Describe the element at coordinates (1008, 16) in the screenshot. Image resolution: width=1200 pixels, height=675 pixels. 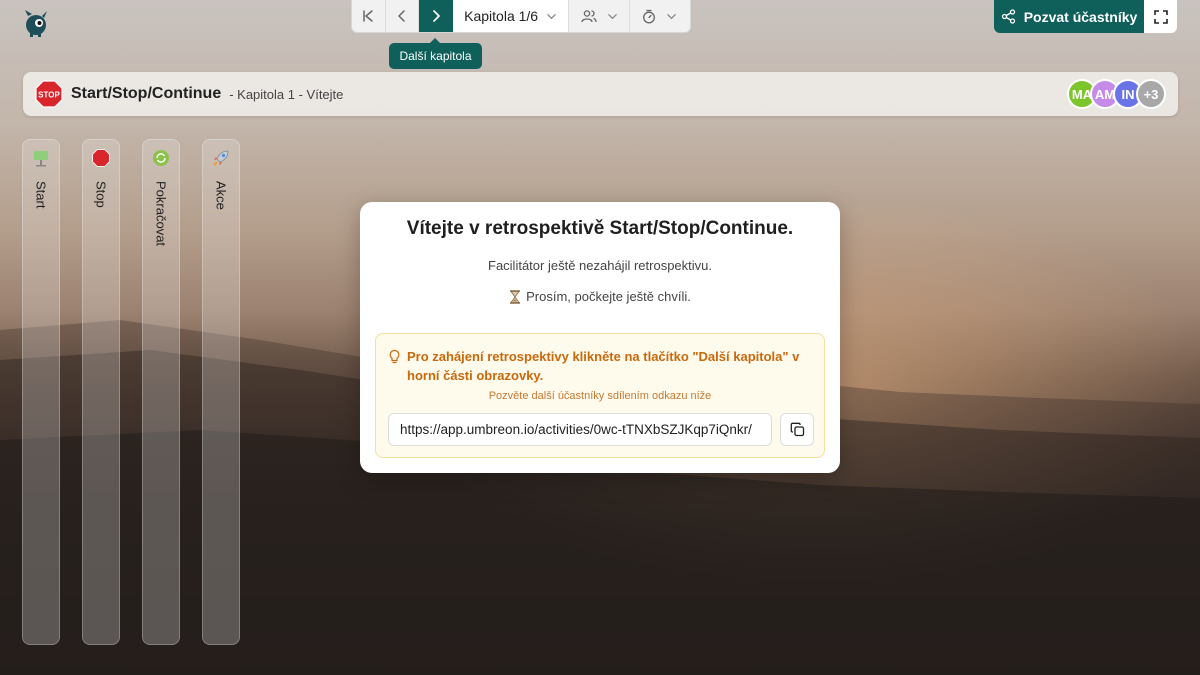
I see `share-icon` at that location.